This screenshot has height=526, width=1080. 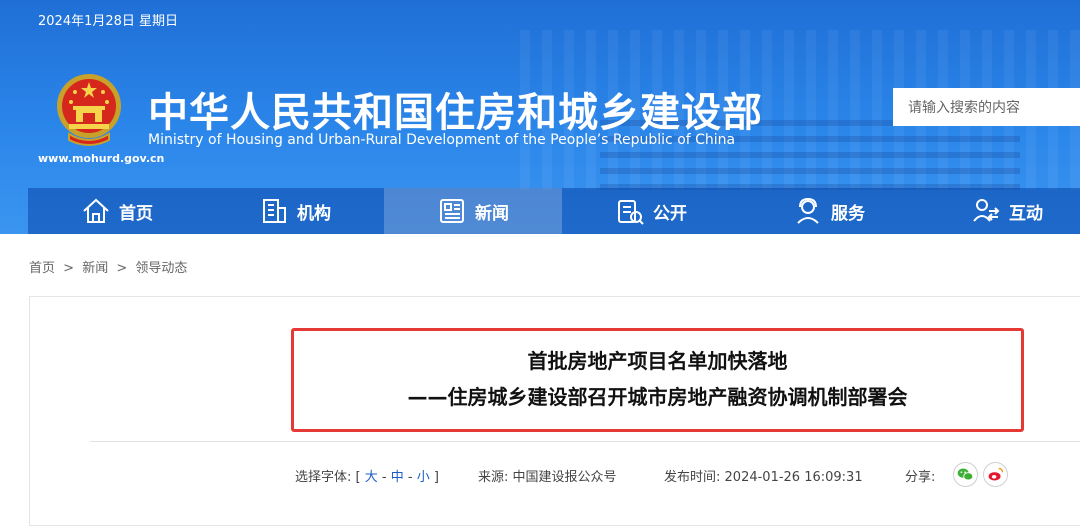 I want to click on nav-item-public: 公开, so click(x=651, y=211).